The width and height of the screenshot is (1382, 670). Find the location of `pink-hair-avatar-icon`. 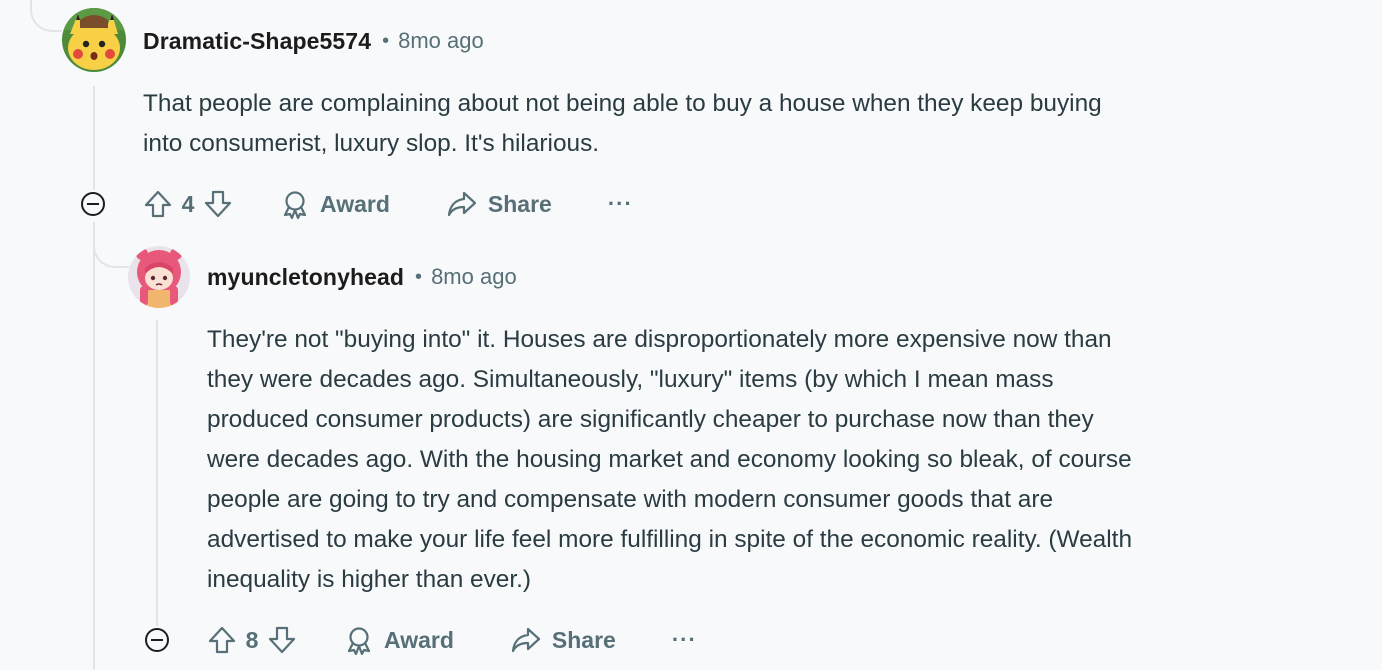

pink-hair-avatar-icon is located at coordinates (159, 277).